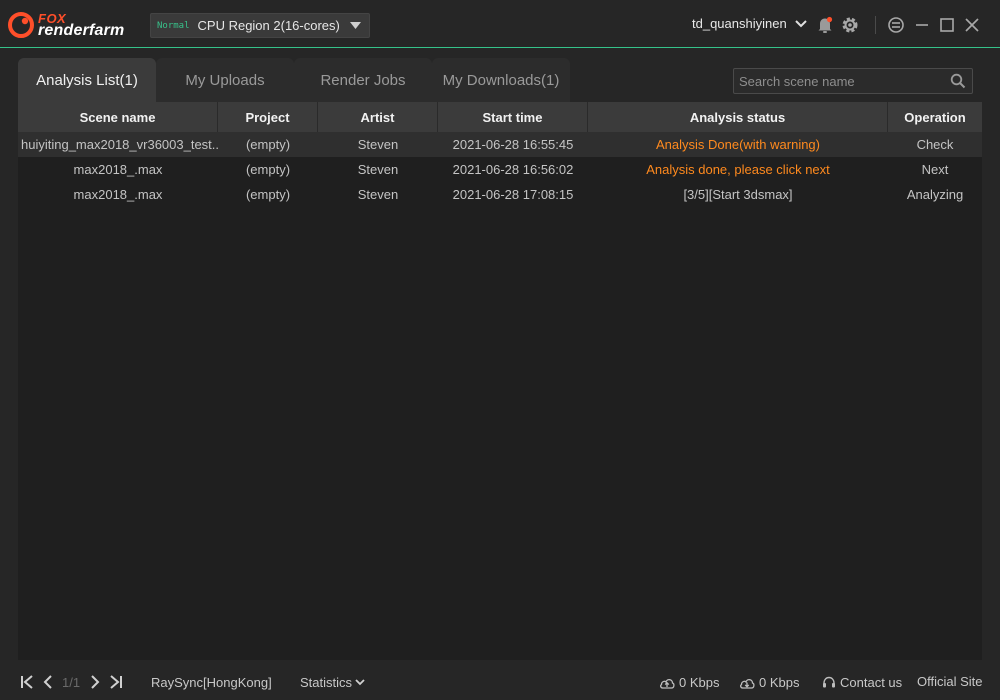  Describe the element at coordinates (896, 25) in the screenshot. I see `menu-icon` at that location.